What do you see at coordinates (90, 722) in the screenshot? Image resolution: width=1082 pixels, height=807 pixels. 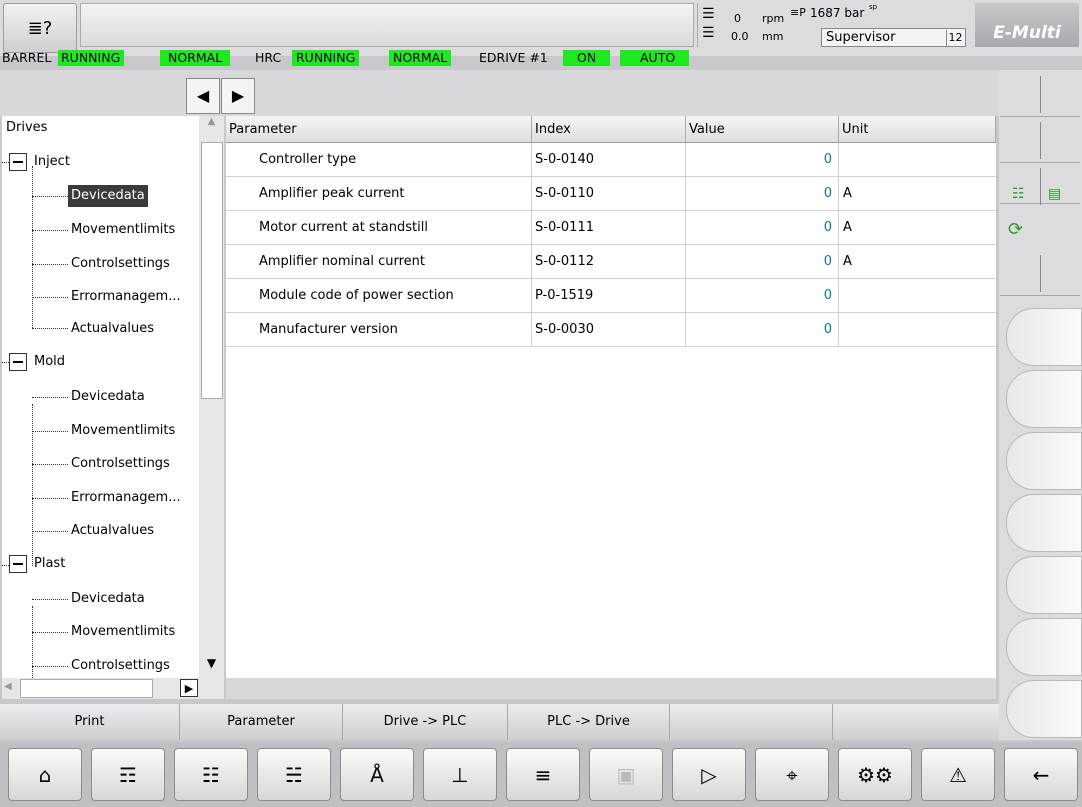 I see `print-button: Print` at bounding box center [90, 722].